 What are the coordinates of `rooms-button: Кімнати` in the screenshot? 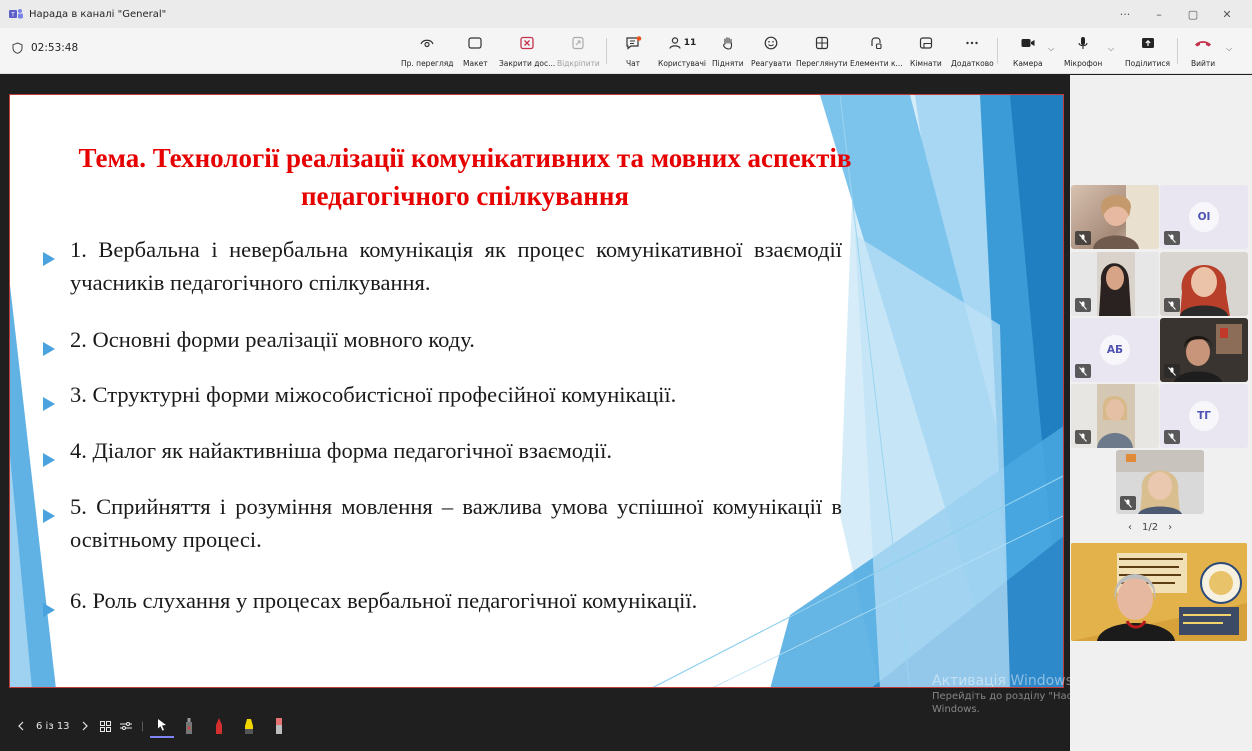 It's located at (926, 52).